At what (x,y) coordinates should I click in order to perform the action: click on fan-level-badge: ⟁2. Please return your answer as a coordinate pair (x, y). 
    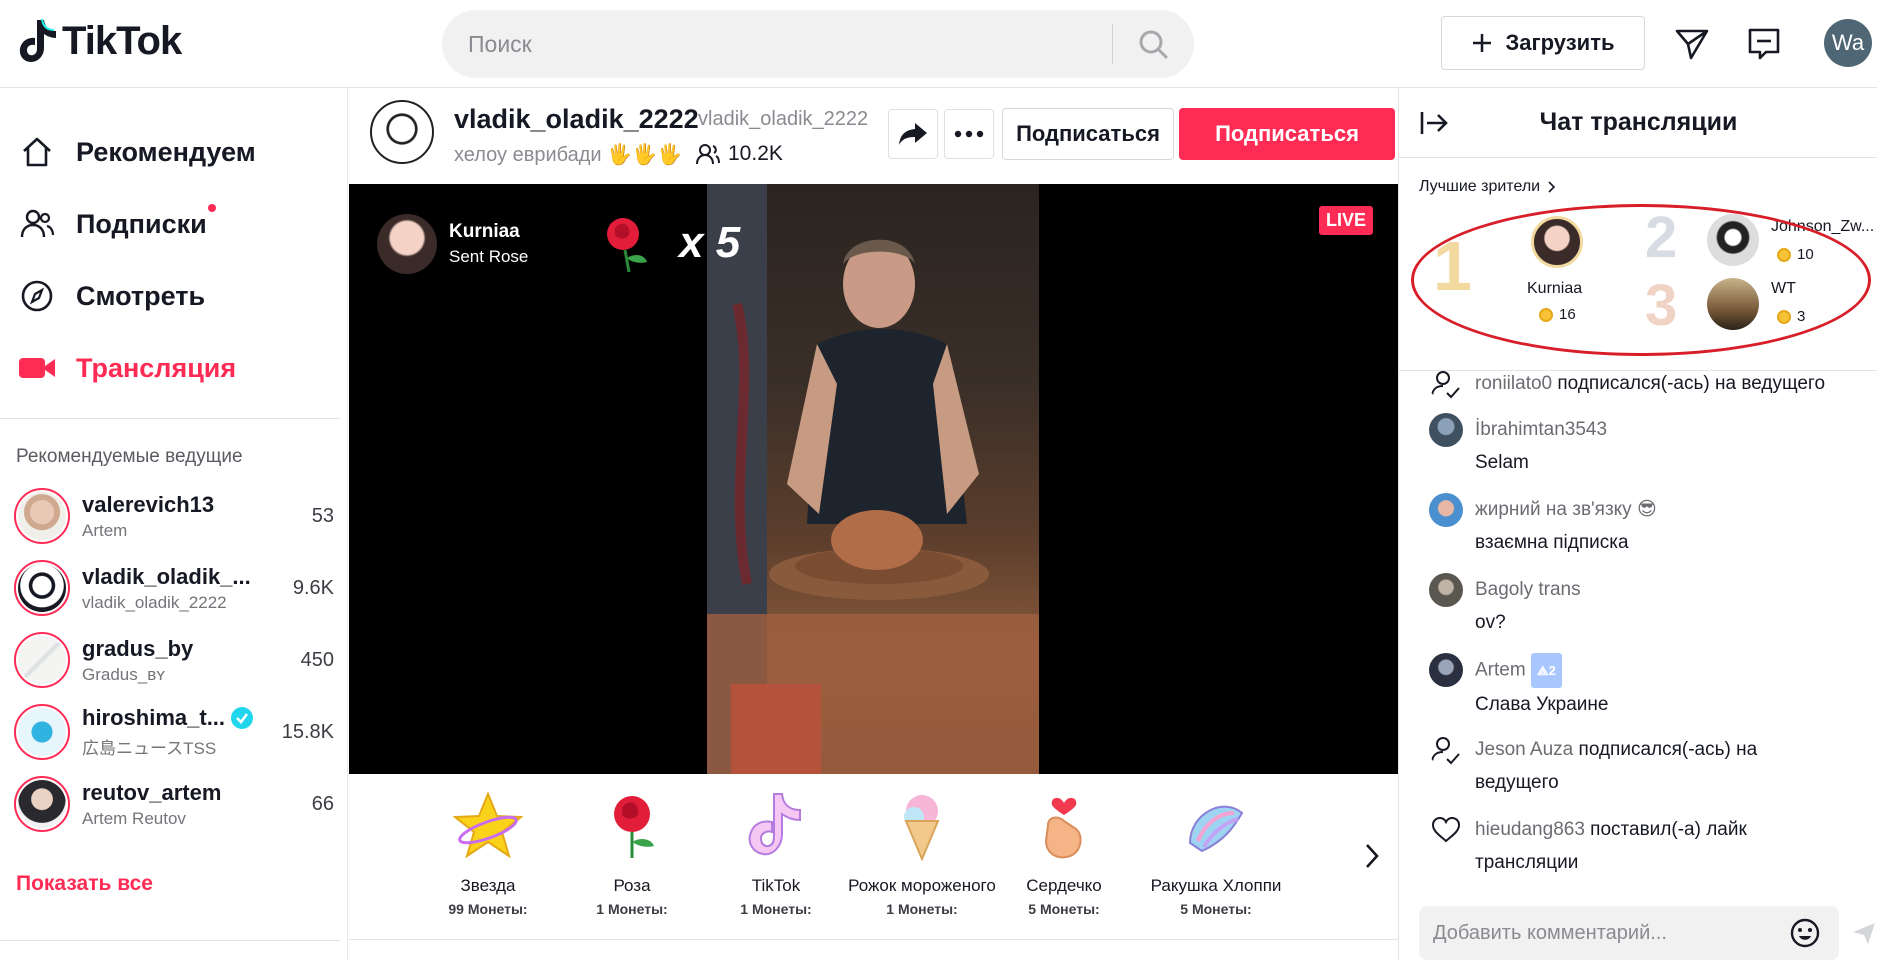
    Looking at the image, I should click on (1546, 670).